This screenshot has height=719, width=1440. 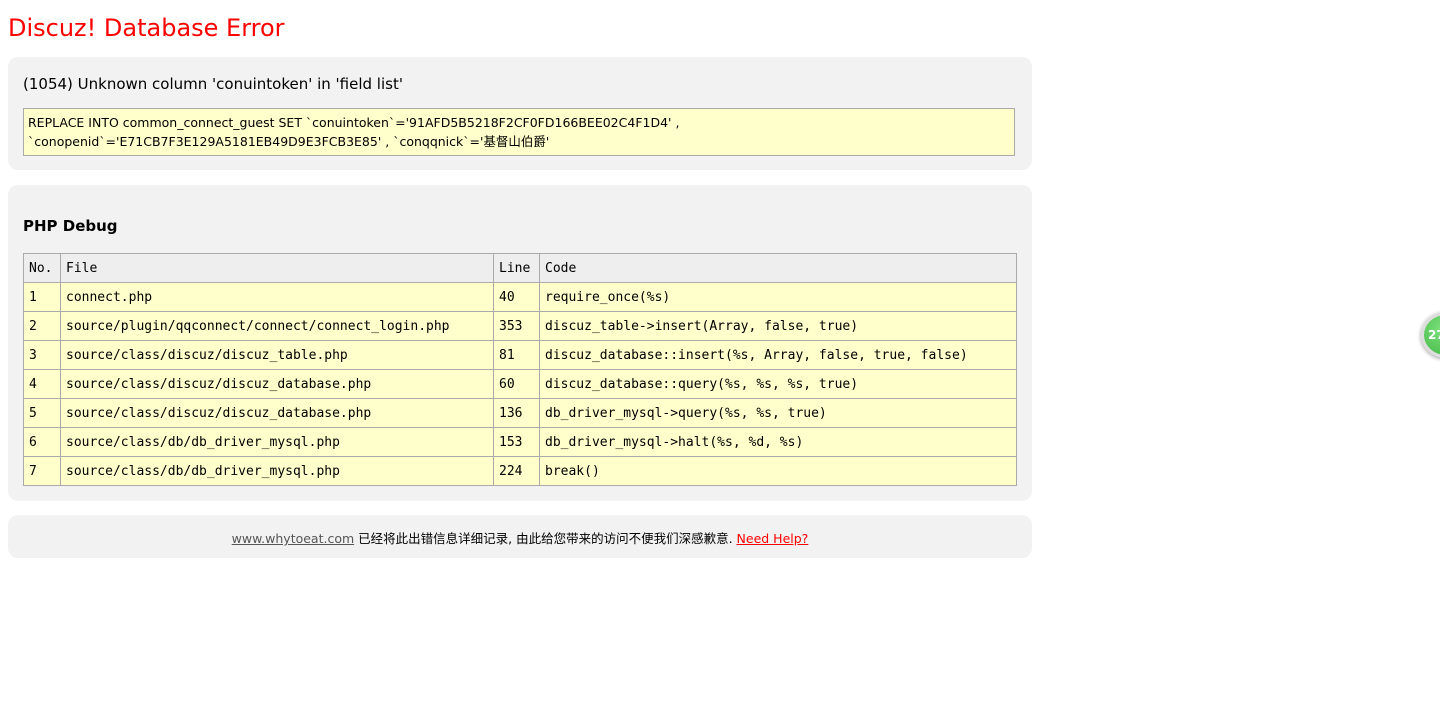 What do you see at coordinates (146, 28) in the screenshot?
I see `page-title: Discuz! Database Error` at bounding box center [146, 28].